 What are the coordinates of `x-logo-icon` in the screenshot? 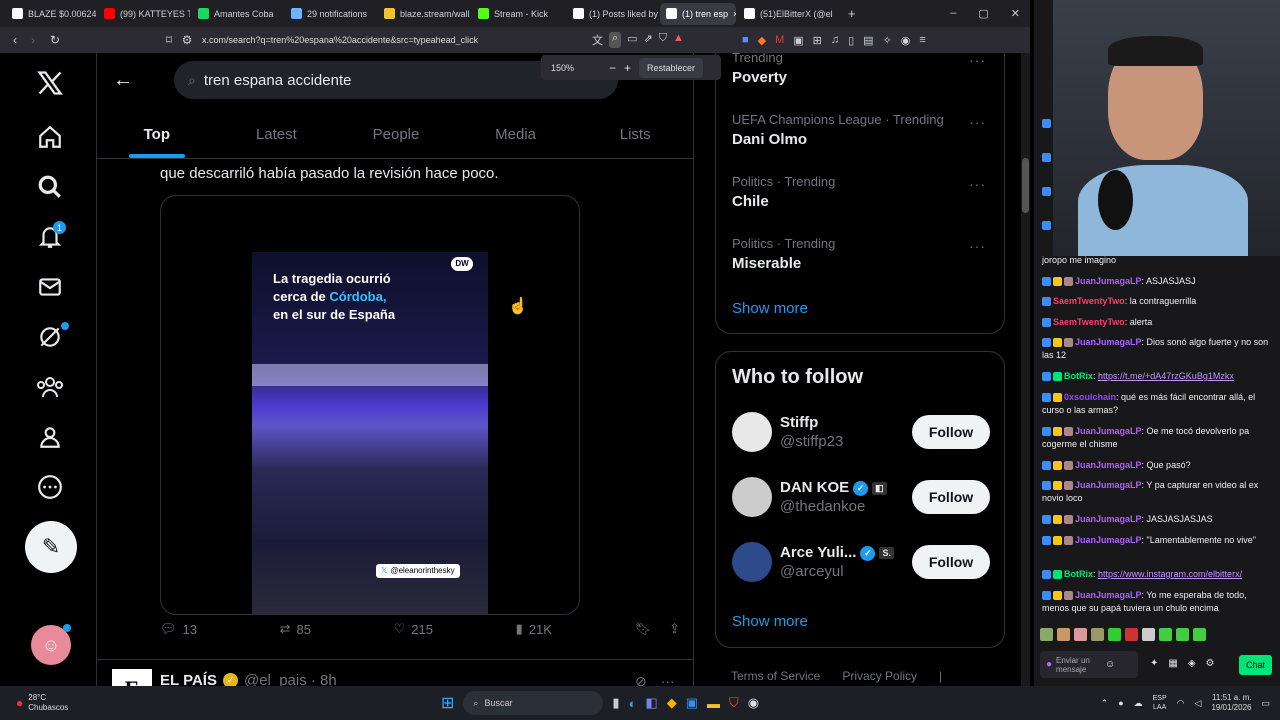 It's located at (50, 83).